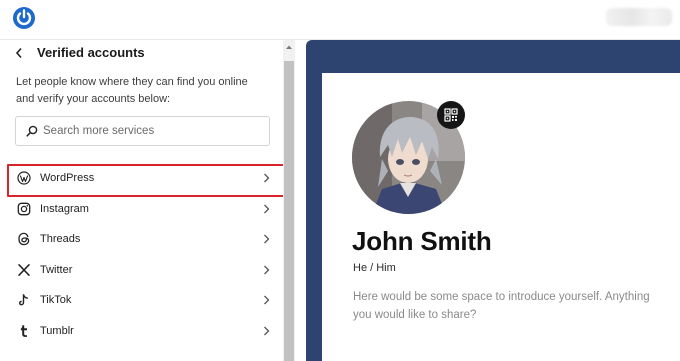 The image size is (680, 361). What do you see at coordinates (56, 269) in the screenshot?
I see `service-label: Twitter` at bounding box center [56, 269].